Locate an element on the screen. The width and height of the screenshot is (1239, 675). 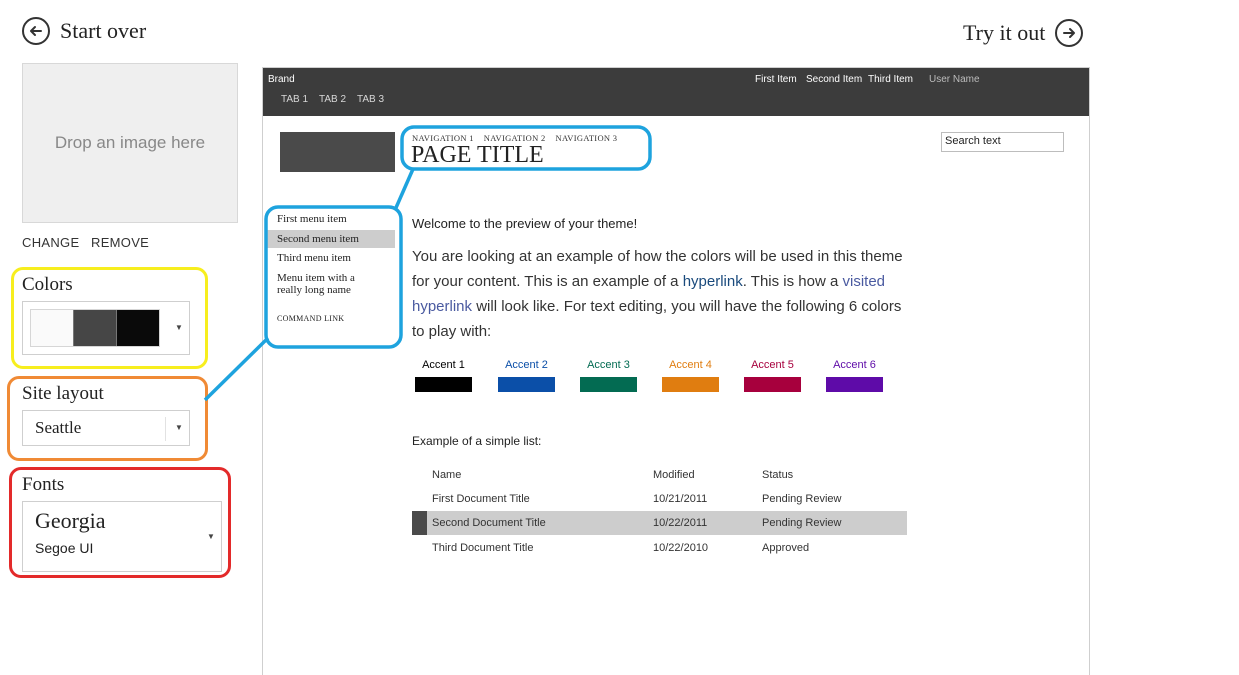
menu-callout-outline is located at coordinates (333, 277).